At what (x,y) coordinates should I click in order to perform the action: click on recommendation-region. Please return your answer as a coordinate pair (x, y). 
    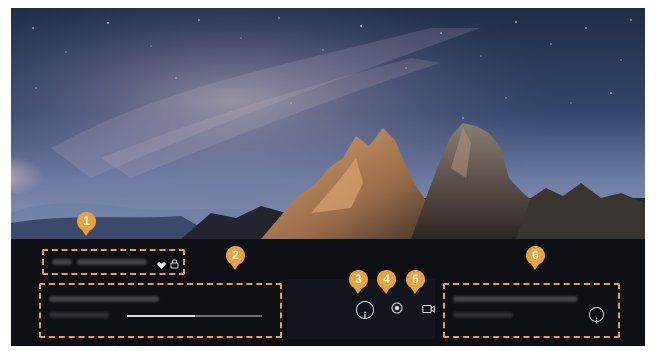
    Looking at the image, I should click on (531, 310).